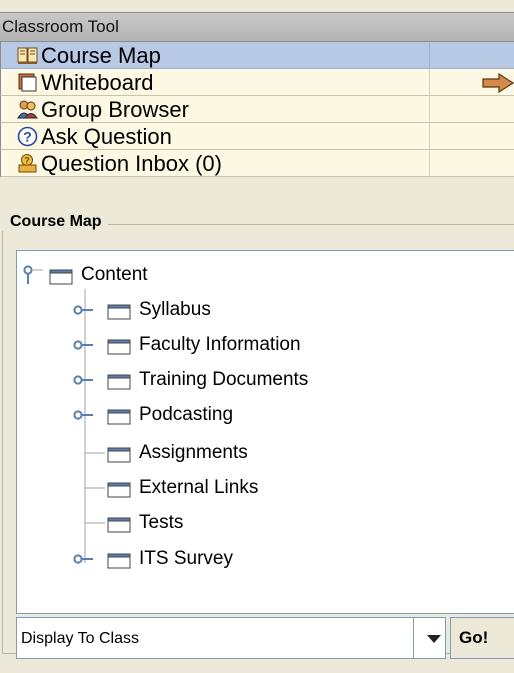  What do you see at coordinates (186, 558) in the screenshot?
I see `tree-item-label: ITS Survey` at bounding box center [186, 558].